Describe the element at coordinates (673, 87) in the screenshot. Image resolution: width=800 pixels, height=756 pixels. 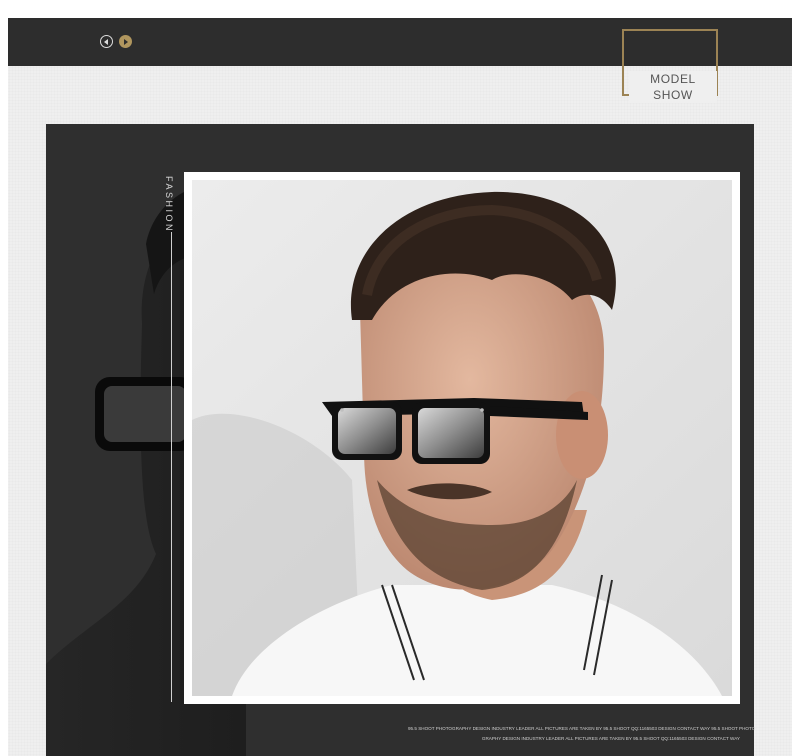
I see `section-title: MODEL SHOW` at that location.